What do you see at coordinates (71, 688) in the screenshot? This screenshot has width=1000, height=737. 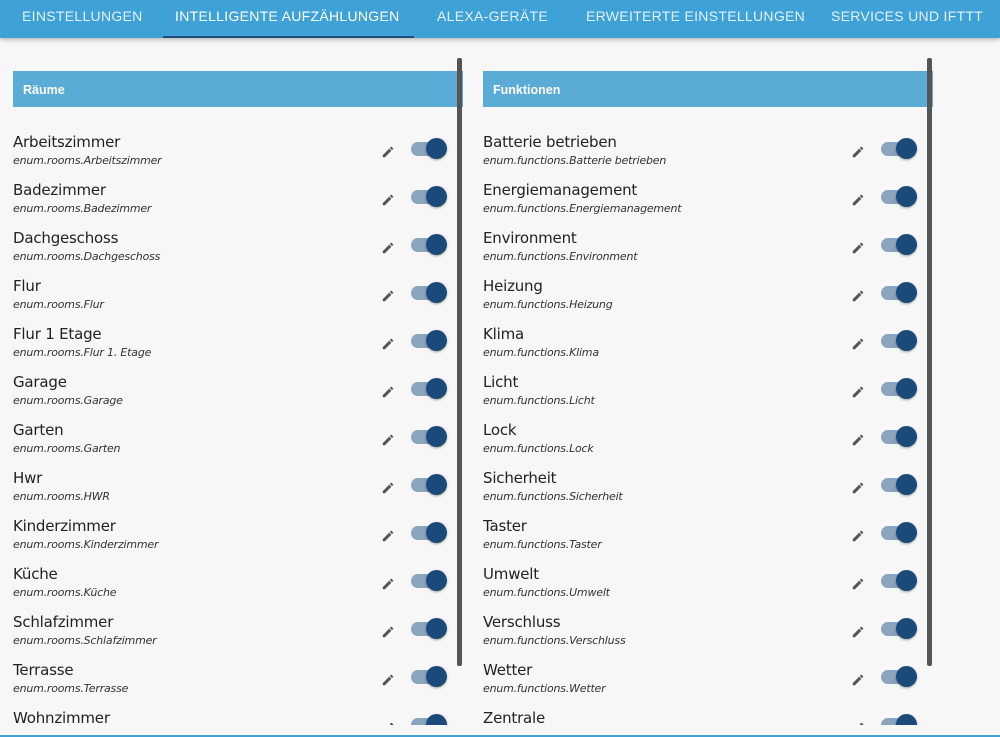 I see `list-item-enum-id: enum.rooms.Terrasse` at bounding box center [71, 688].